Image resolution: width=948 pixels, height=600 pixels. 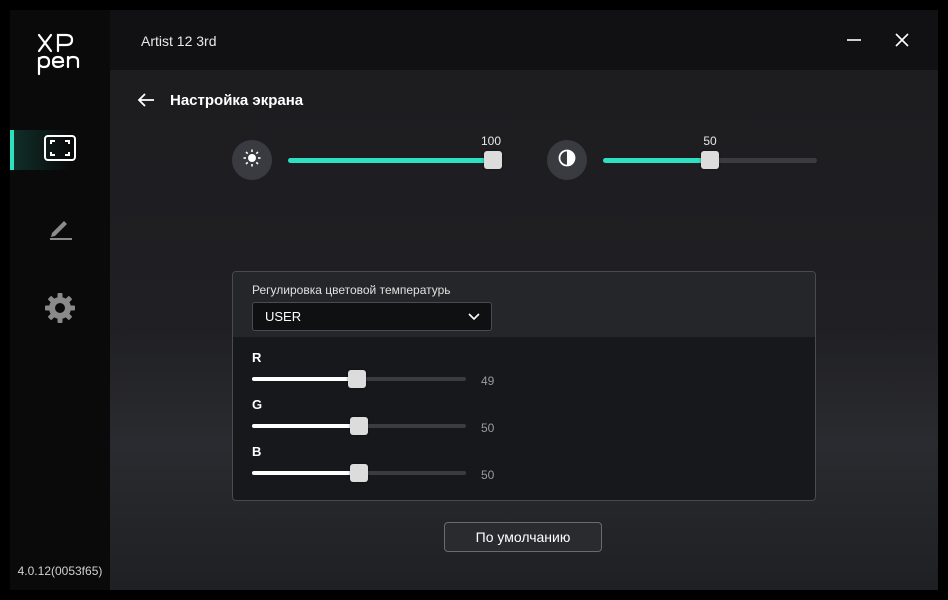 I want to click on blue-thumb, so click(x=359, y=473).